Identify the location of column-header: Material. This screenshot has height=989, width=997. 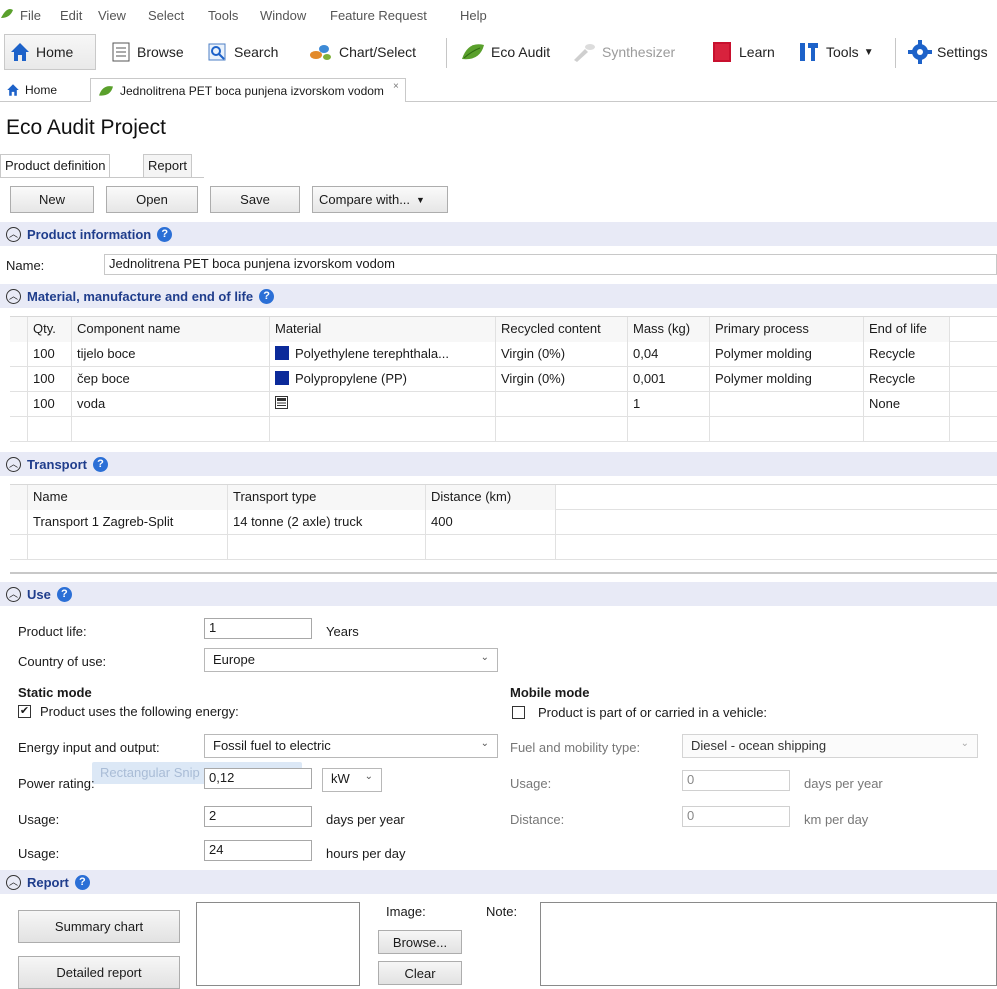
(383, 329).